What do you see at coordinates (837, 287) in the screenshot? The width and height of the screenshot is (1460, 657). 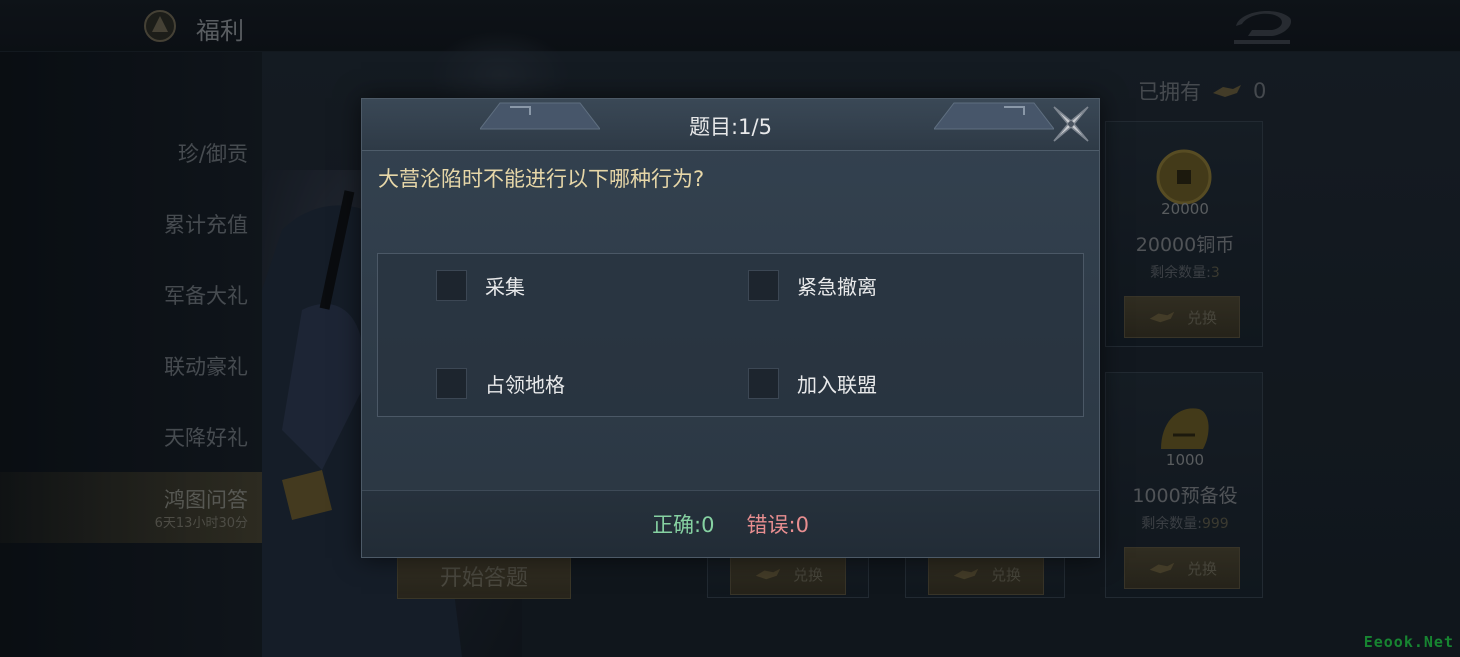 I see `option-label: 紧急撤离` at bounding box center [837, 287].